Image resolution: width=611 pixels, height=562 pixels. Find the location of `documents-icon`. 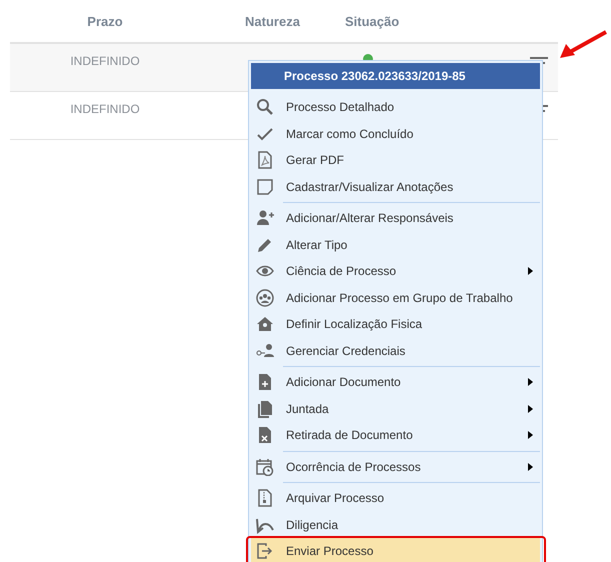

documents-icon is located at coordinates (265, 409).